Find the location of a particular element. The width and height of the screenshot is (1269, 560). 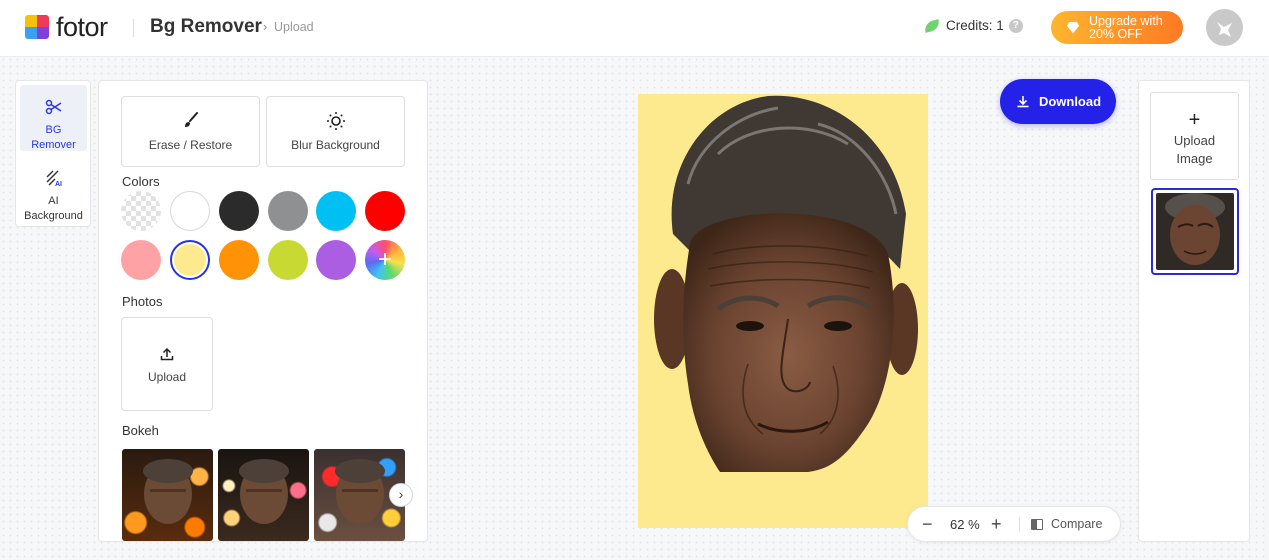

bokeh-next-chevron-icon: › is located at coordinates (401, 495).